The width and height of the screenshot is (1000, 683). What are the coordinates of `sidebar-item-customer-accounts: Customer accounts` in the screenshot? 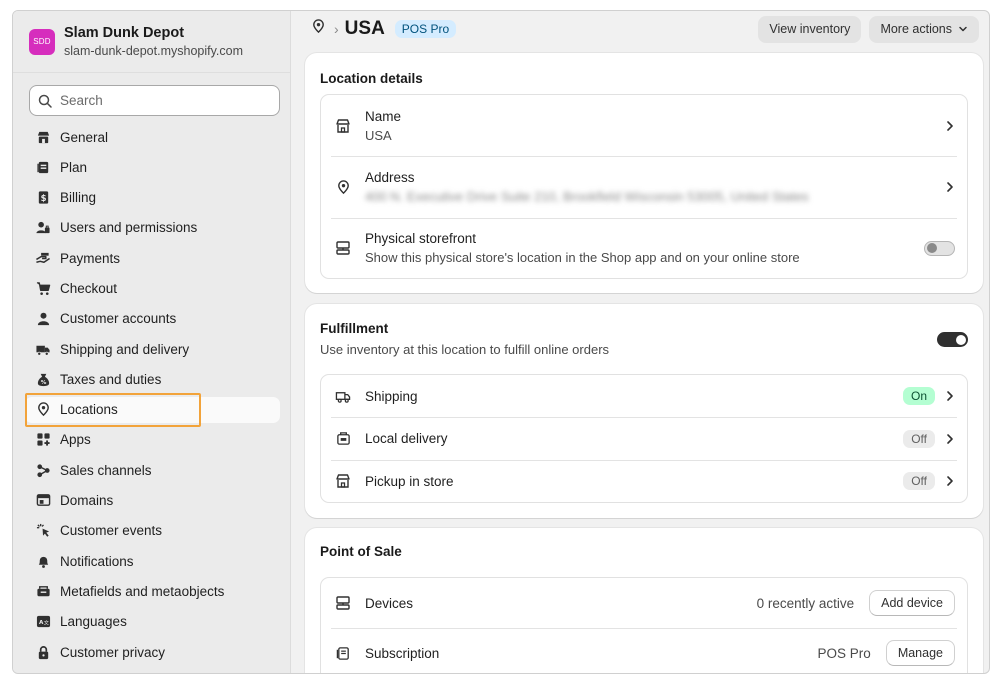 It's located at (152, 319).